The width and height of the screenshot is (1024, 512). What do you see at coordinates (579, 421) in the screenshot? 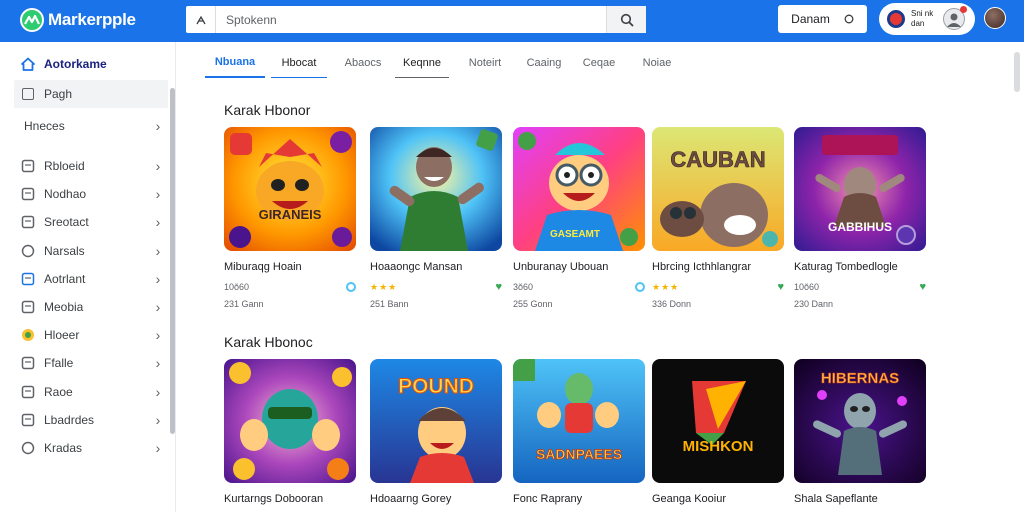
I see `app-thumbnail: SADNPAEES` at bounding box center [579, 421].